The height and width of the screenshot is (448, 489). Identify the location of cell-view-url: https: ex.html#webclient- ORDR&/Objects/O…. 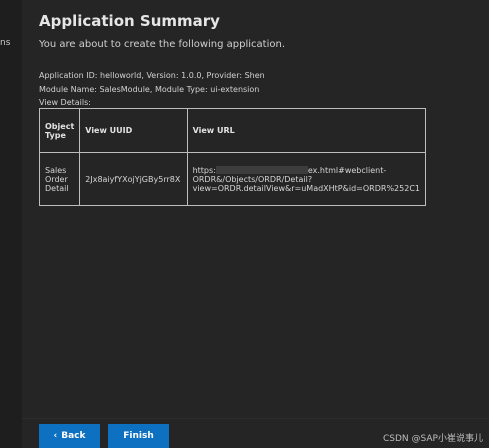
(306, 179).